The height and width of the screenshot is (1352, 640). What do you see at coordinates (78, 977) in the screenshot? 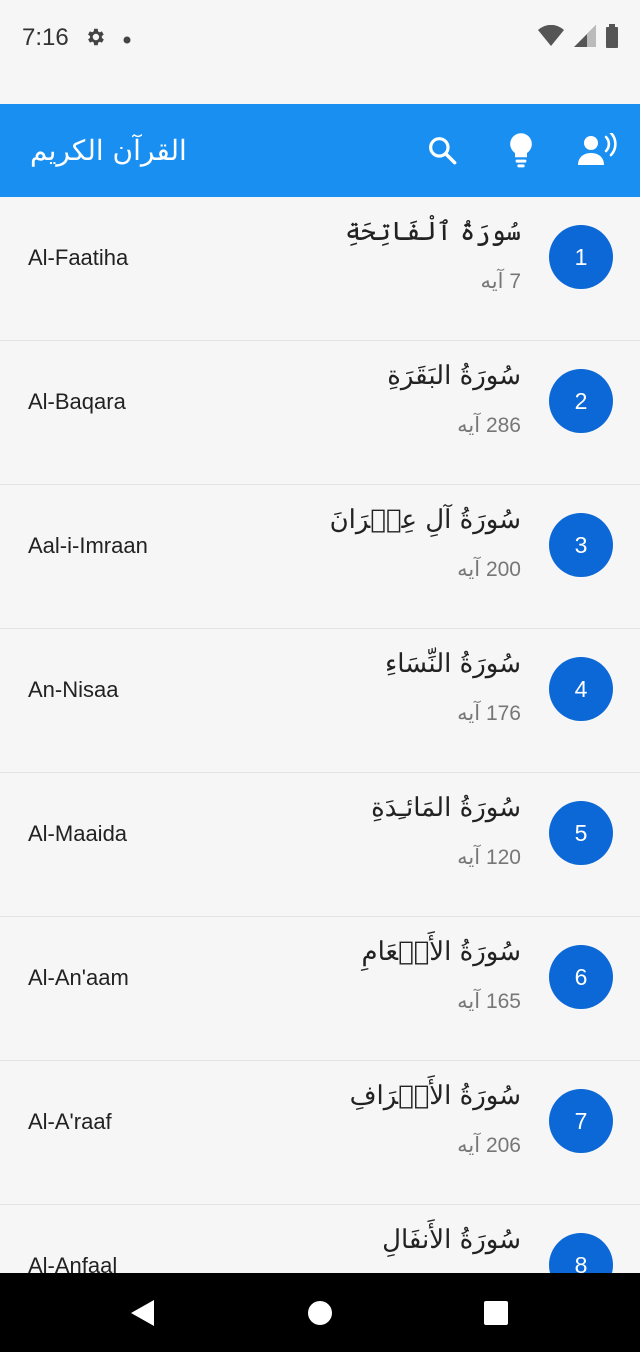
I see `surah-english-name: Al-An'aam` at bounding box center [78, 977].